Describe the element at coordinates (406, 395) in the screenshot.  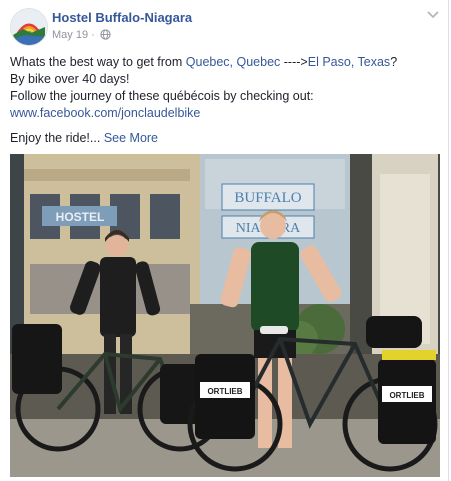
I see `bag-brand-label-2: ORTLIEB` at that location.